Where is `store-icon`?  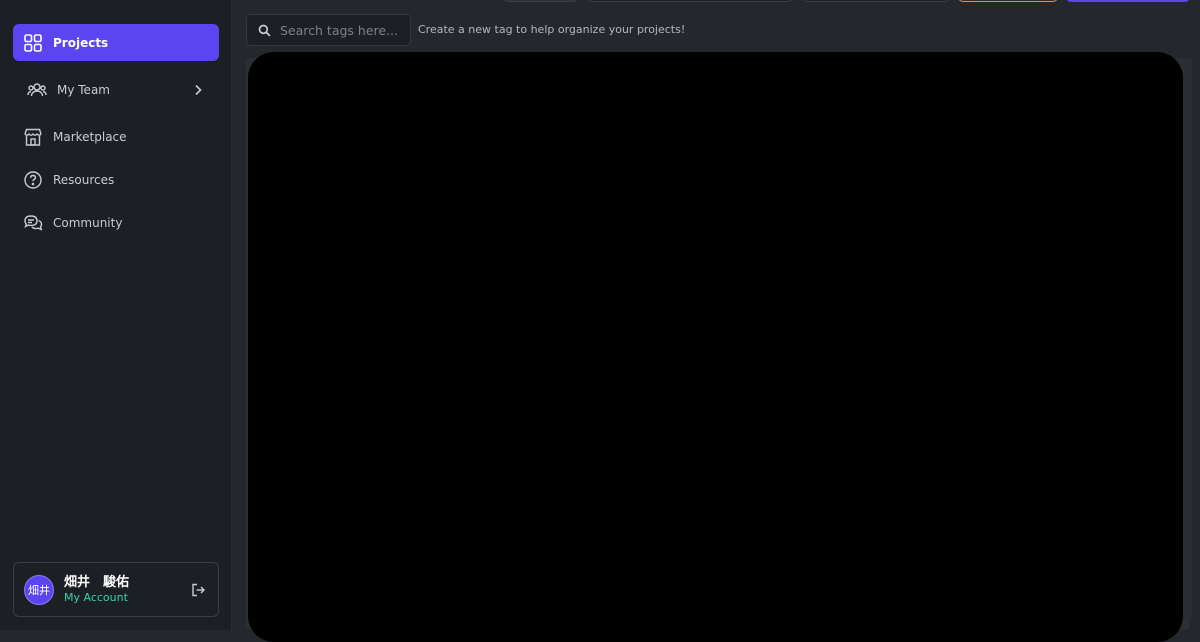 store-icon is located at coordinates (33, 137).